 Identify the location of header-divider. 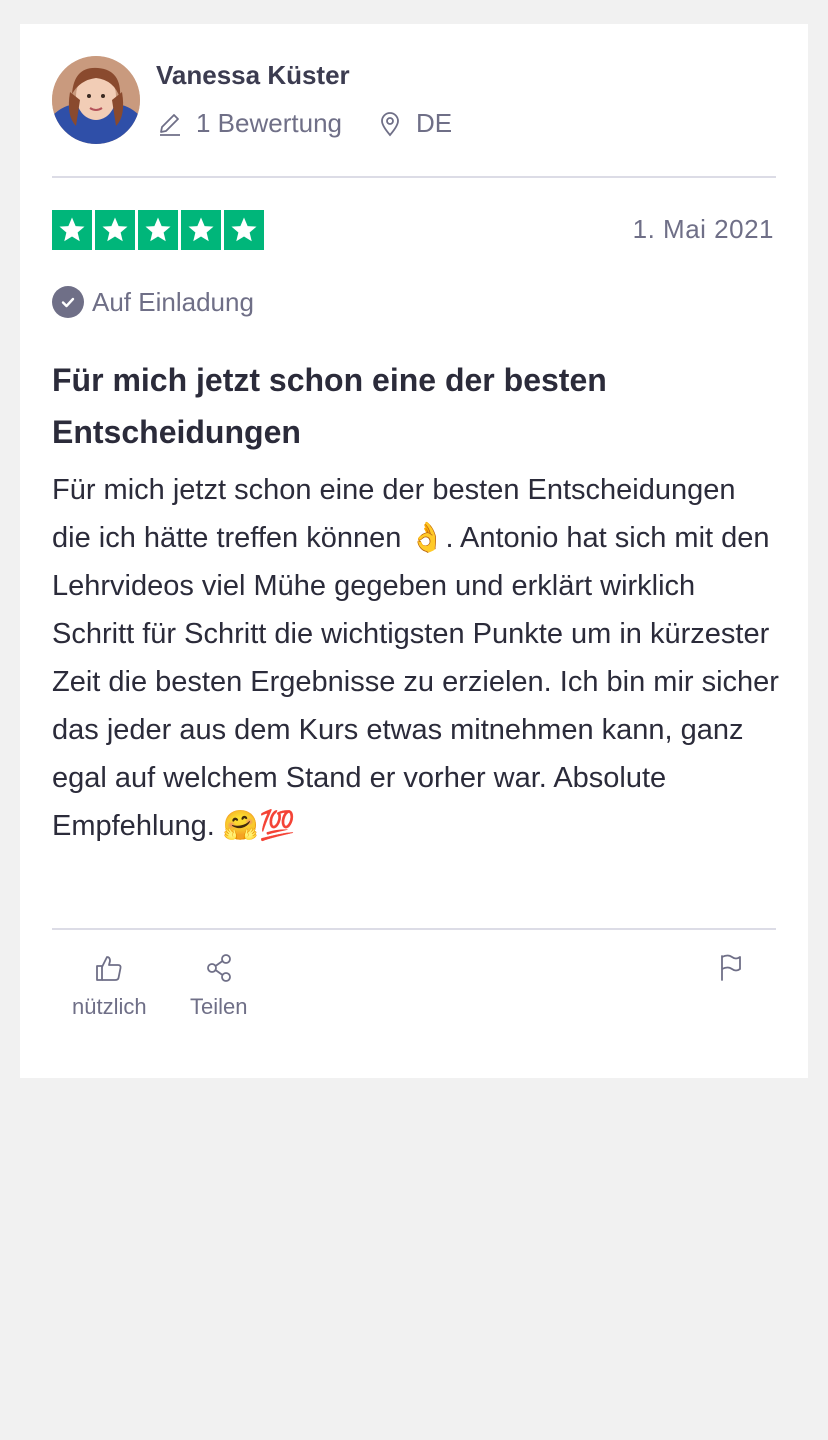
(414, 177).